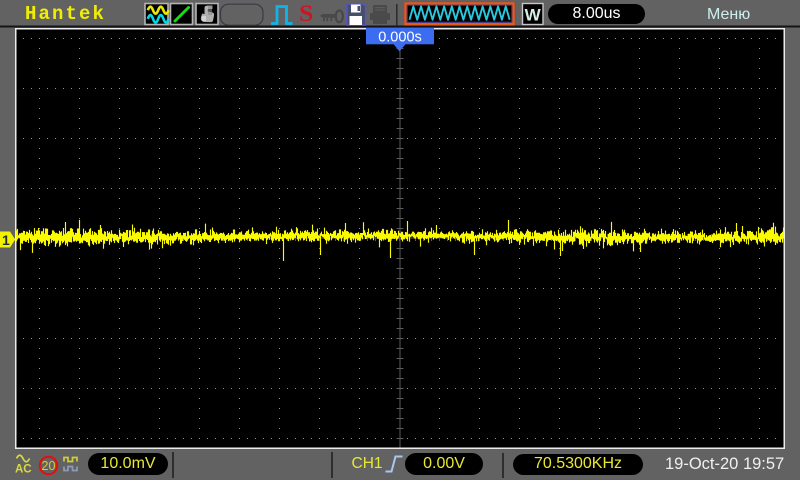 The width and height of the screenshot is (800, 480). Describe the element at coordinates (23, 470) in the screenshot. I see `svg-text: AC` at that location.